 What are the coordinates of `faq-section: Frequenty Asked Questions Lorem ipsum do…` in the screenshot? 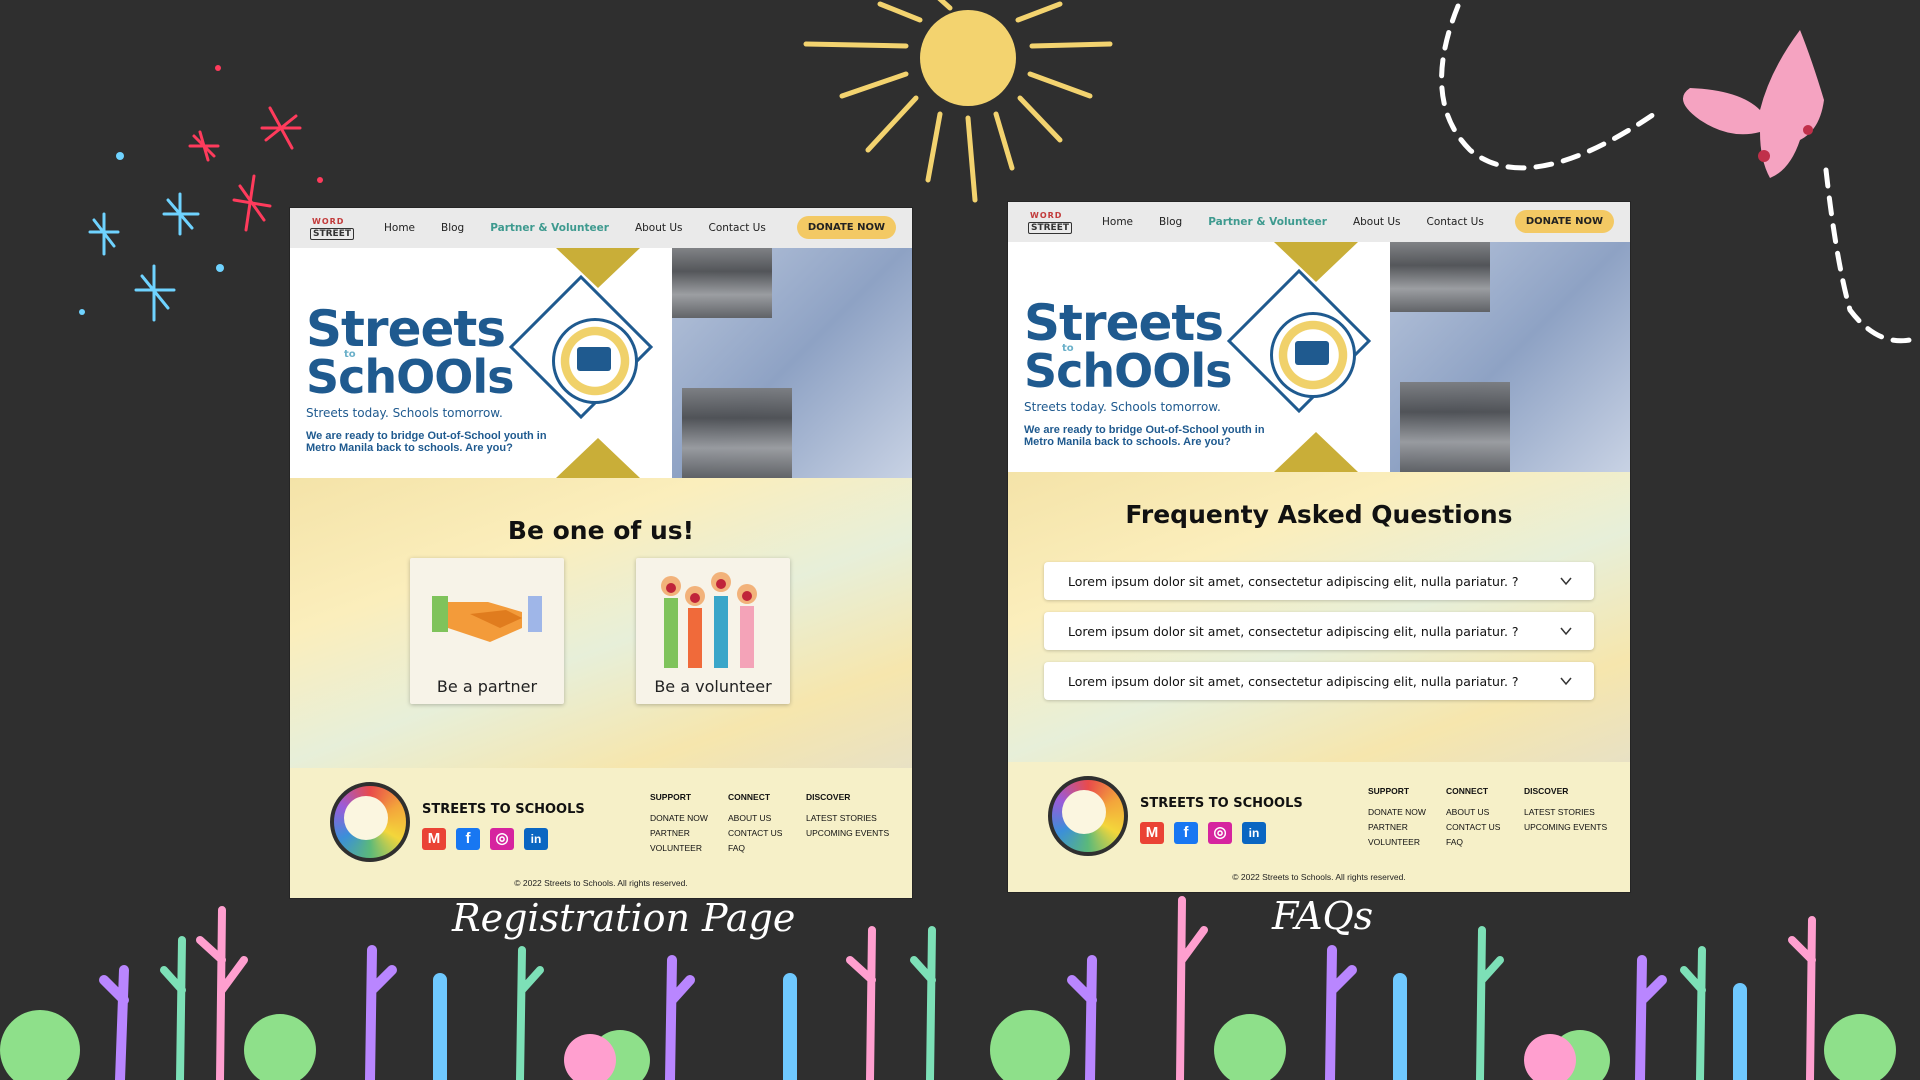 It's located at (1319, 617).